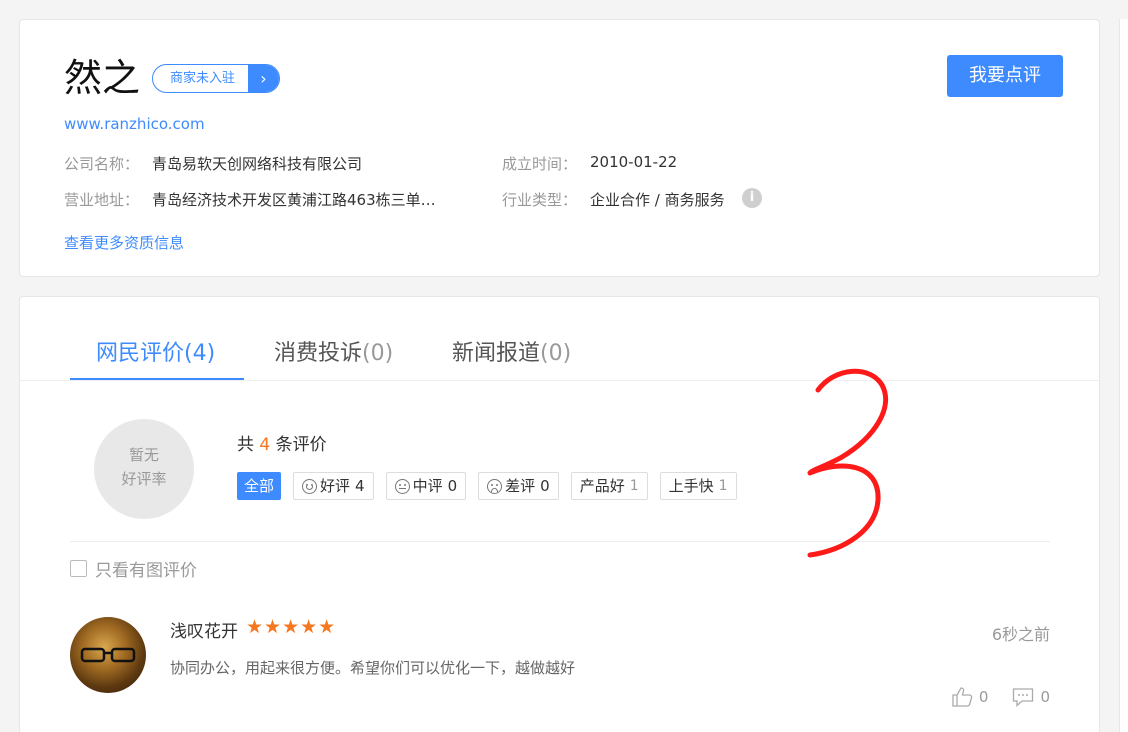 This screenshot has width=1128, height=732. Describe the element at coordinates (496, 353) in the screenshot. I see `tab-label: 新闻报道` at that location.